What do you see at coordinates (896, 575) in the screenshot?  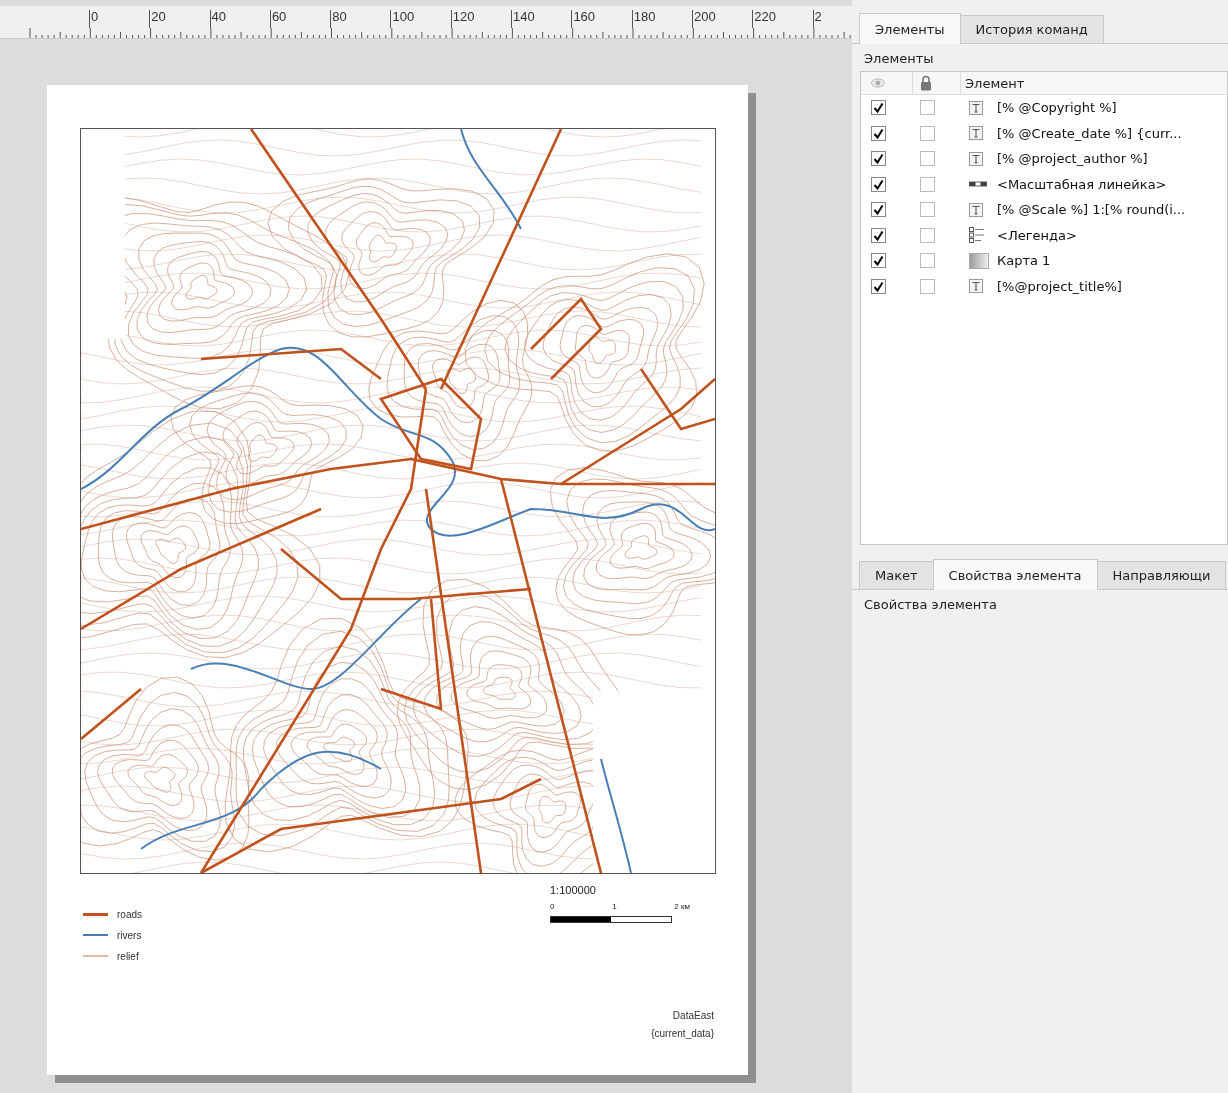 I see `tab: Макет` at bounding box center [896, 575].